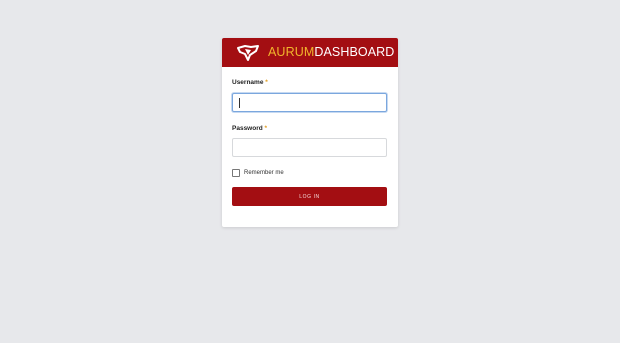  Describe the element at coordinates (248, 82) in the screenshot. I see `username-label-text: Username` at that location.